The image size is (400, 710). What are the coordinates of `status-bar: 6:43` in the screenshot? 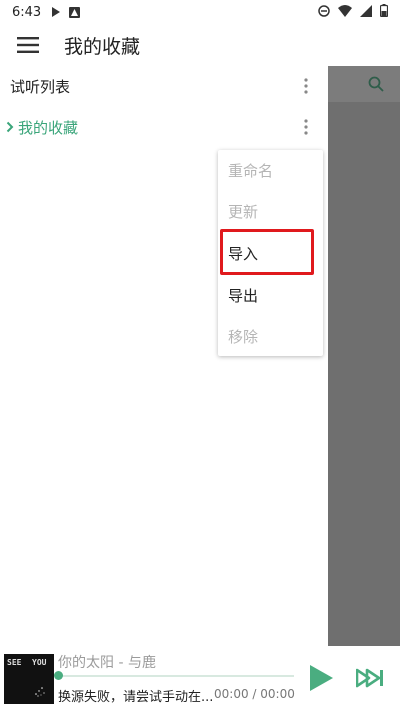 It's located at (200, 12).